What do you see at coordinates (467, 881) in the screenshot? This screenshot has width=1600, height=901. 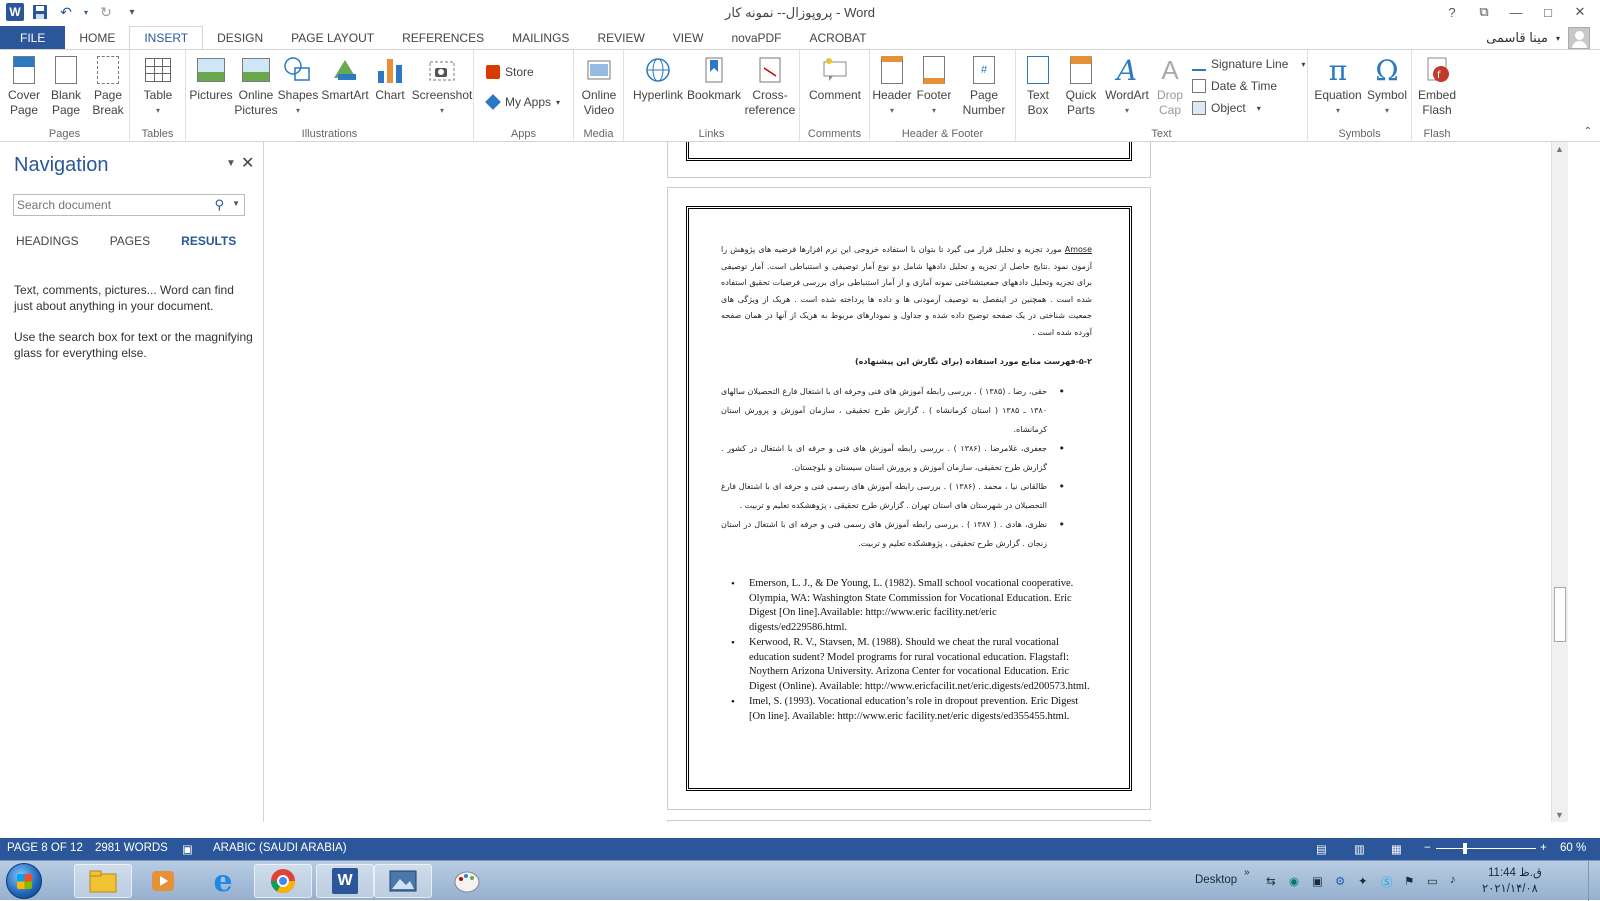 I see `paint-taskbar-item` at bounding box center [467, 881].